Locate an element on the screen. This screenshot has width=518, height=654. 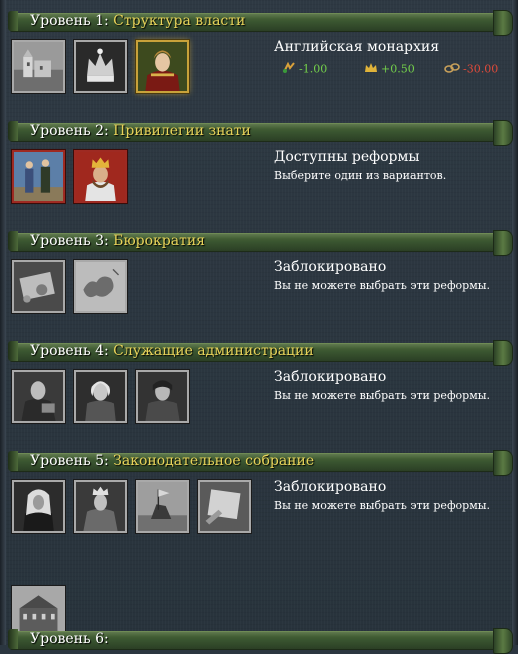
level-1-prefix: Уровень 1: is located at coordinates (69, 21).